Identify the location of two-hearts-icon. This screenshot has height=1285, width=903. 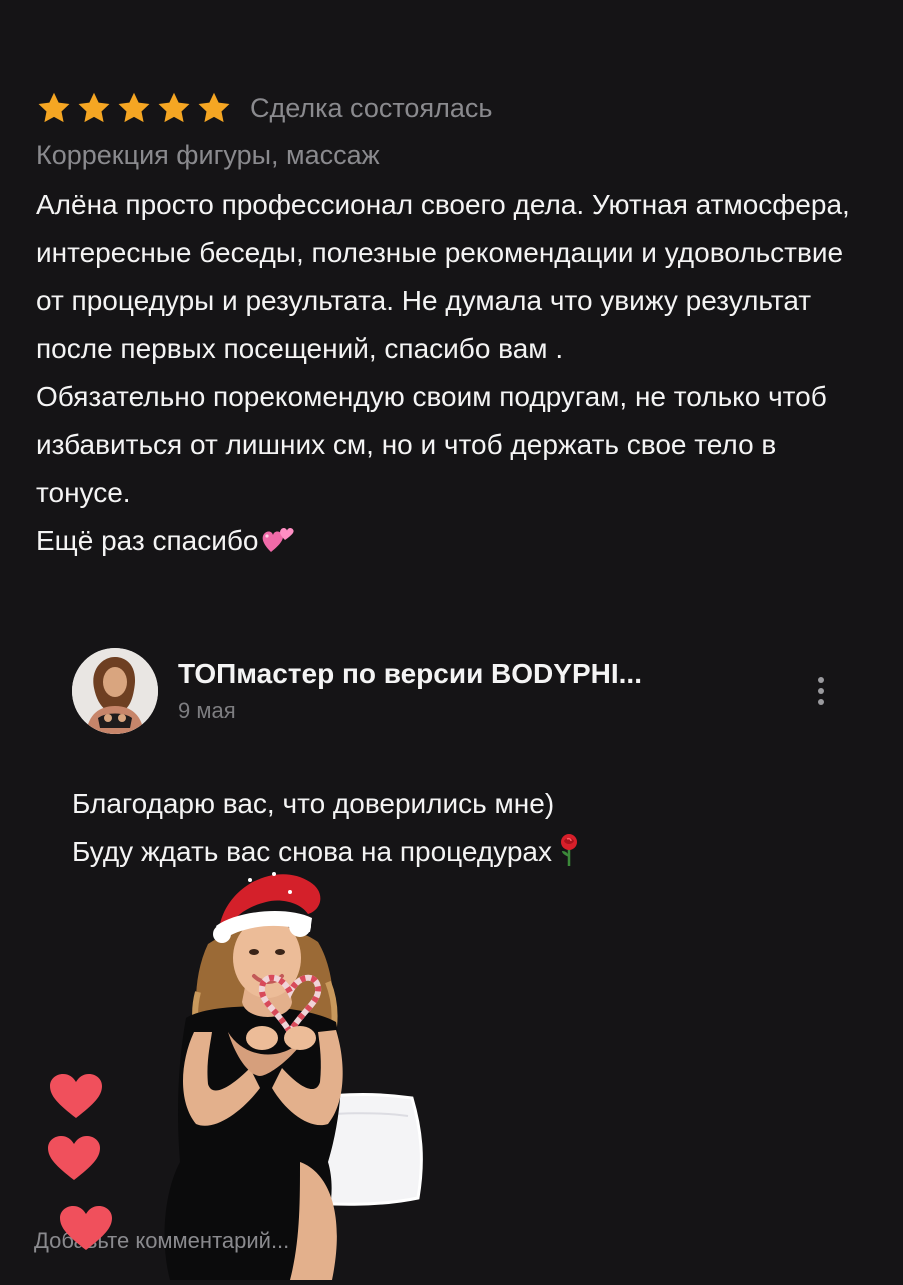
(278, 547).